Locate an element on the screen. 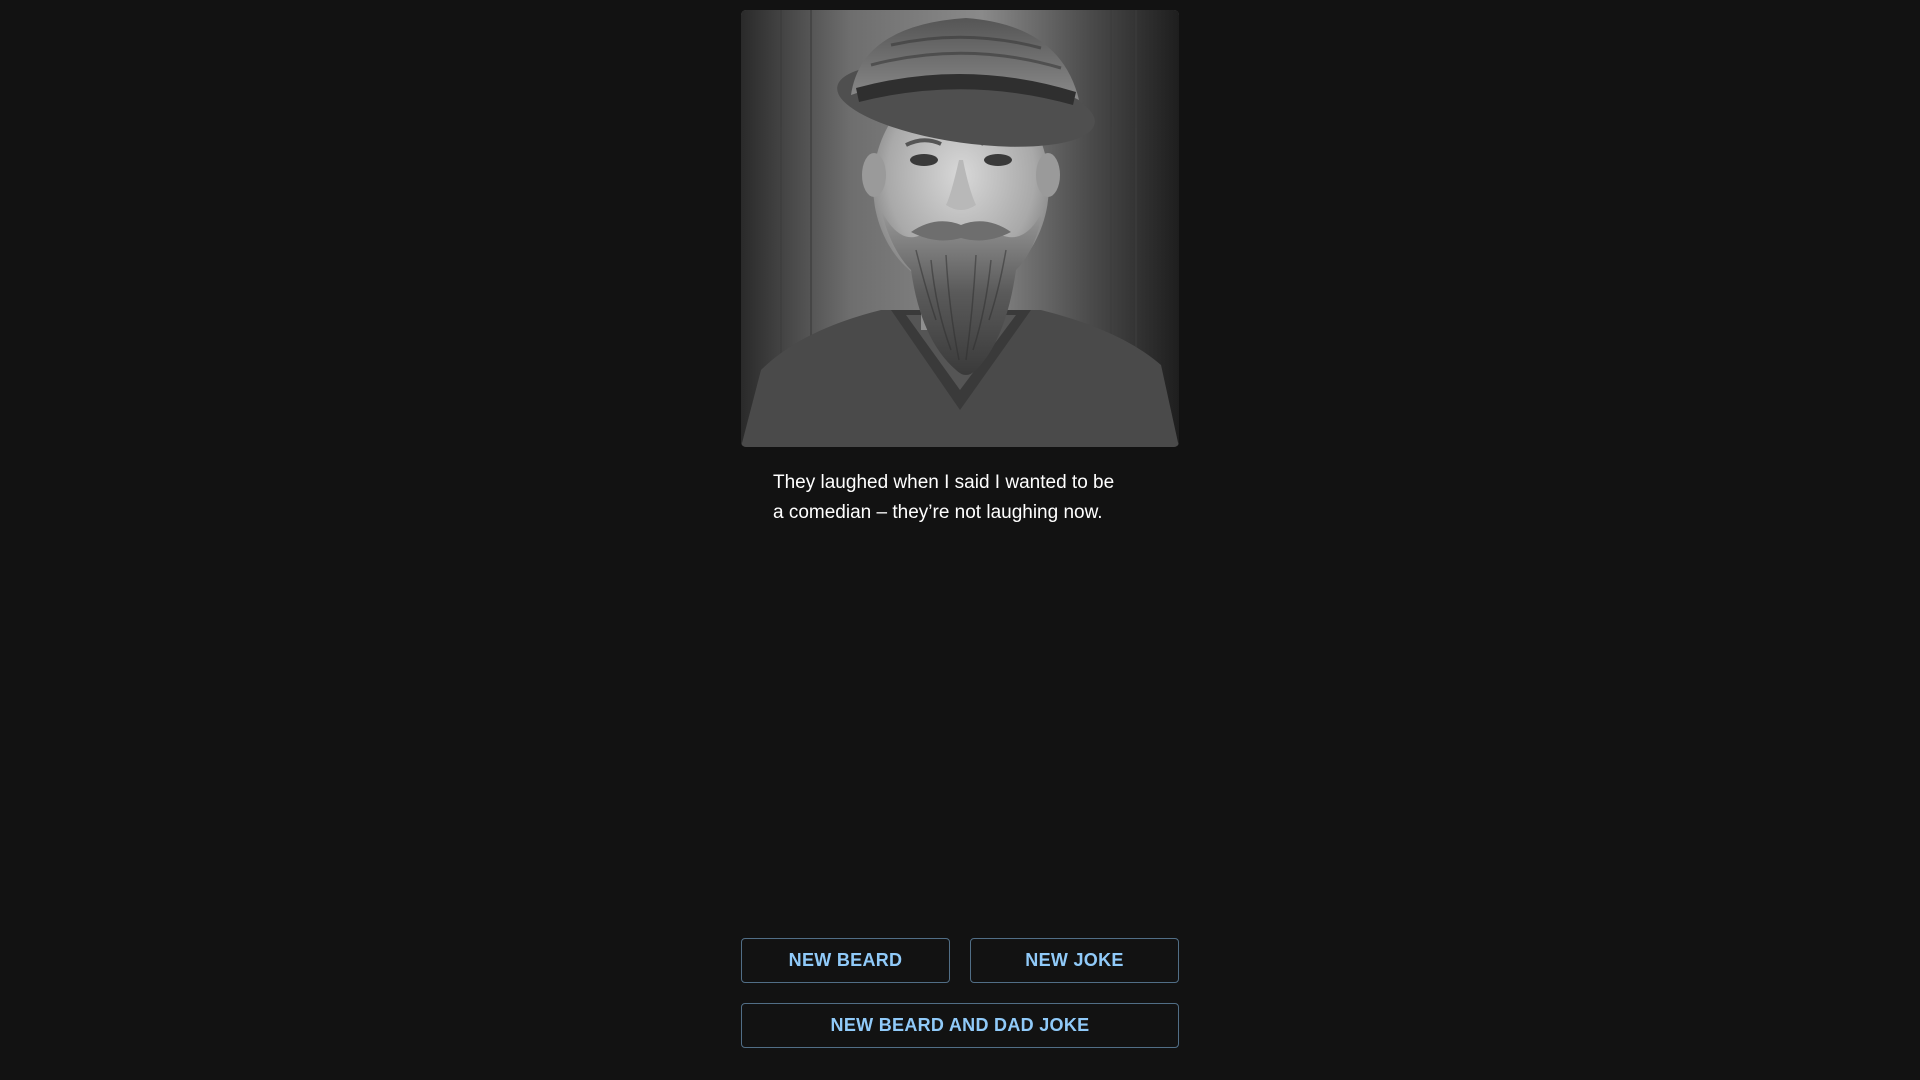  bearded-man-image is located at coordinates (960, 228).